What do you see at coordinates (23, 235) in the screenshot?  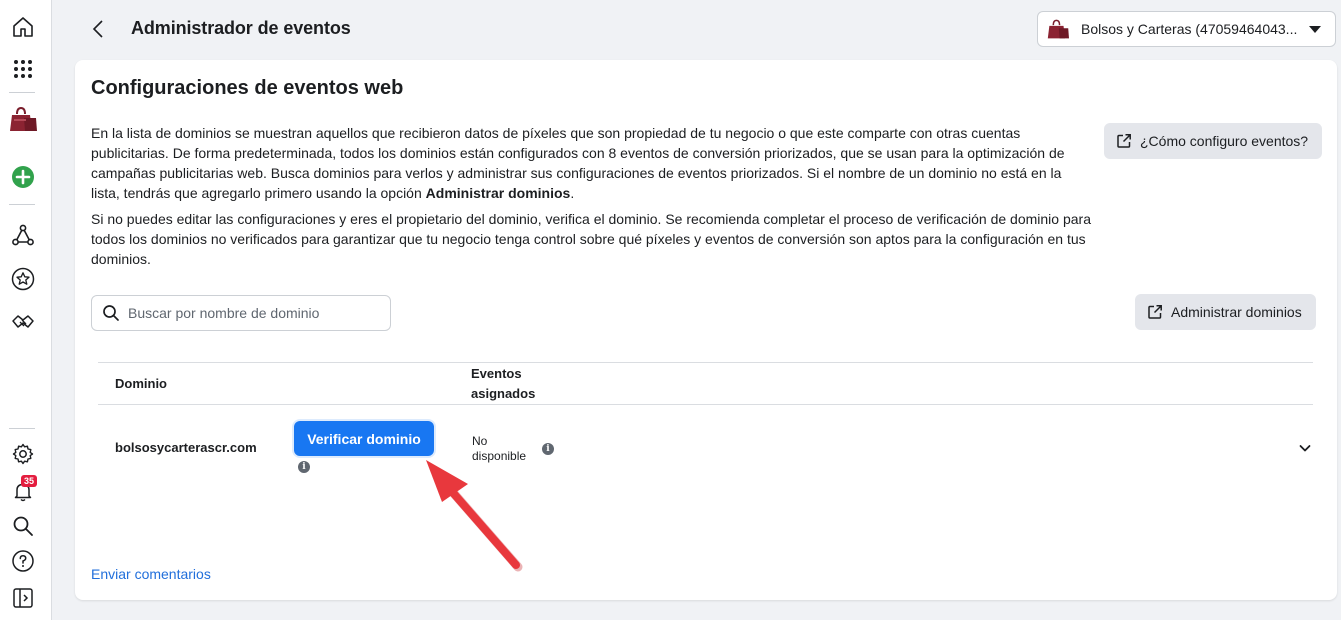 I see `network-nodes-icon` at bounding box center [23, 235].